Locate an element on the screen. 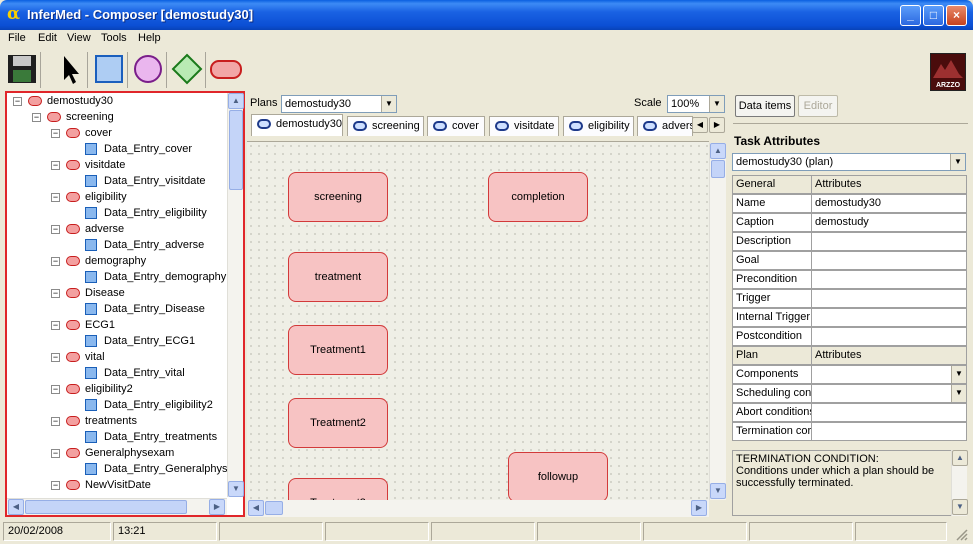 This screenshot has height=544, width=973. canvas-node-treatment2: Treatment2 is located at coordinates (338, 423).